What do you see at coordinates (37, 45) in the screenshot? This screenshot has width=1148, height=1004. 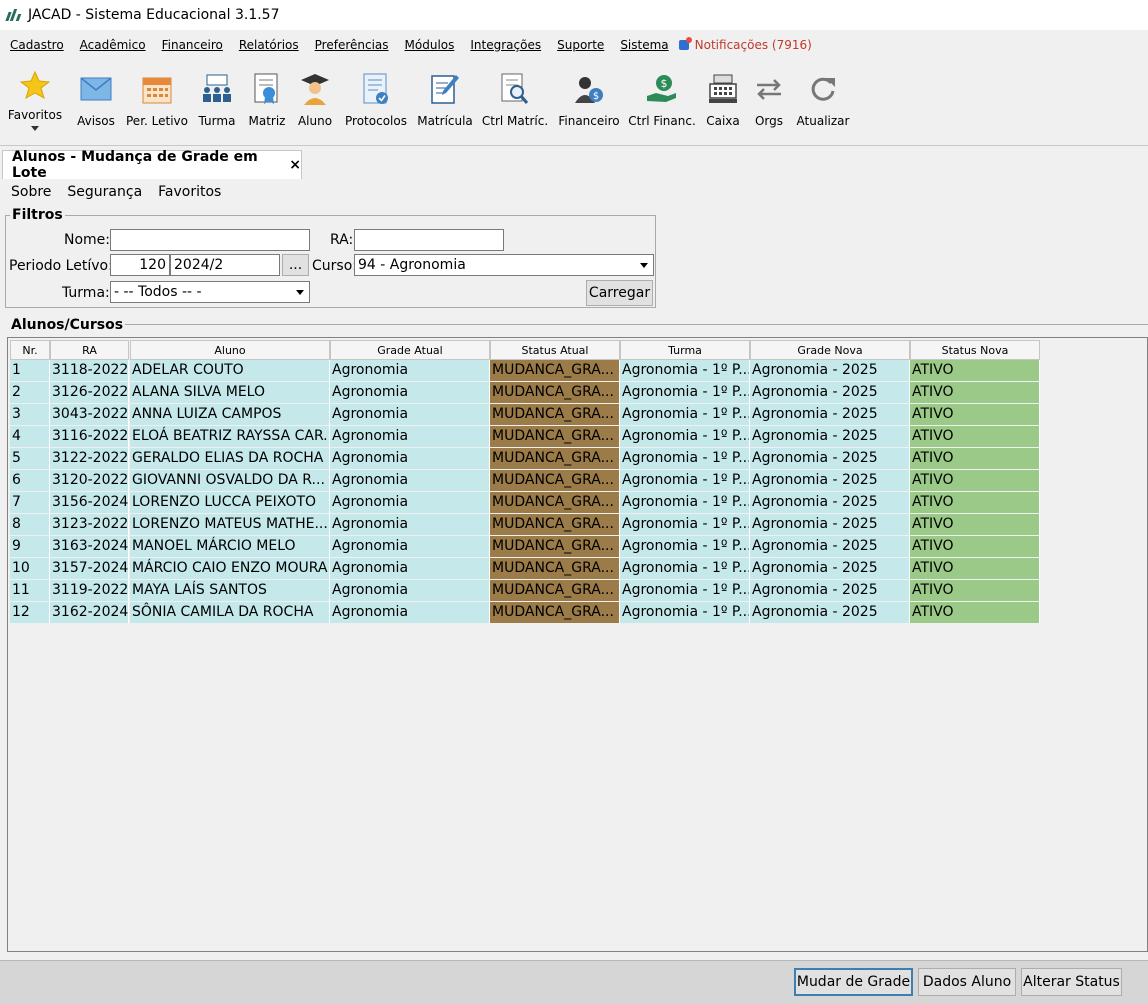 I see `menu-cadastro: Cadastro` at bounding box center [37, 45].